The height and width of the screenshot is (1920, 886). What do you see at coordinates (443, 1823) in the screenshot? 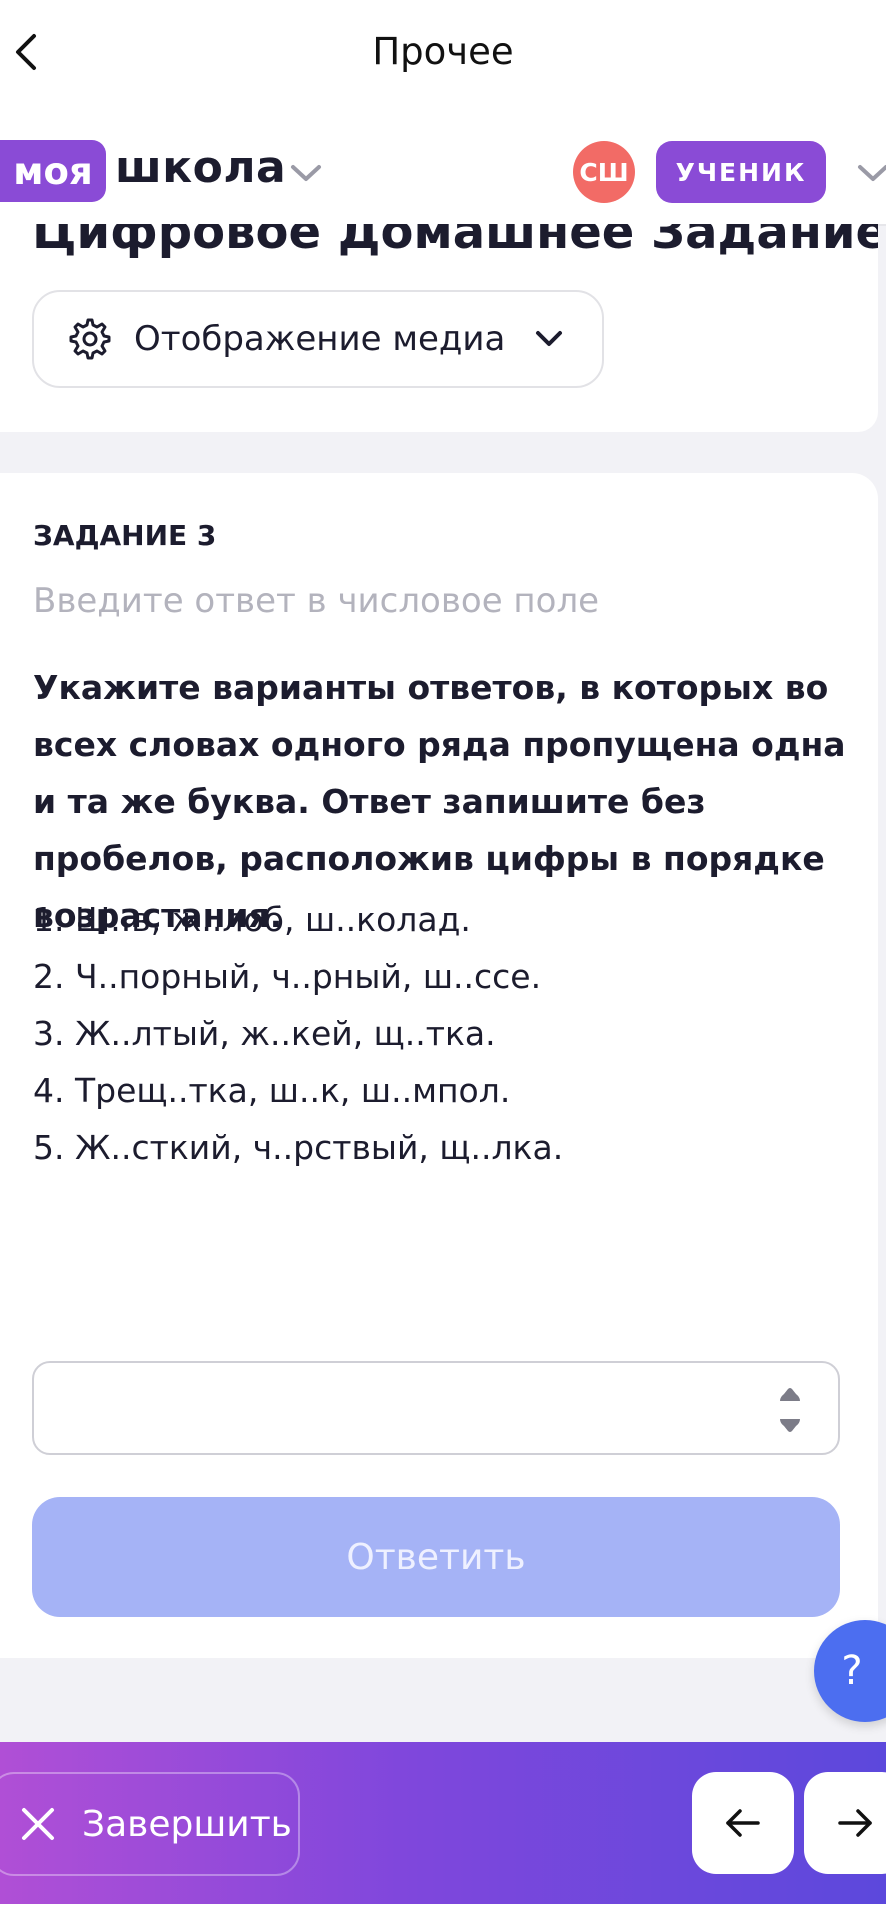
I see `bottom-action-bar: Завершить` at bounding box center [443, 1823].